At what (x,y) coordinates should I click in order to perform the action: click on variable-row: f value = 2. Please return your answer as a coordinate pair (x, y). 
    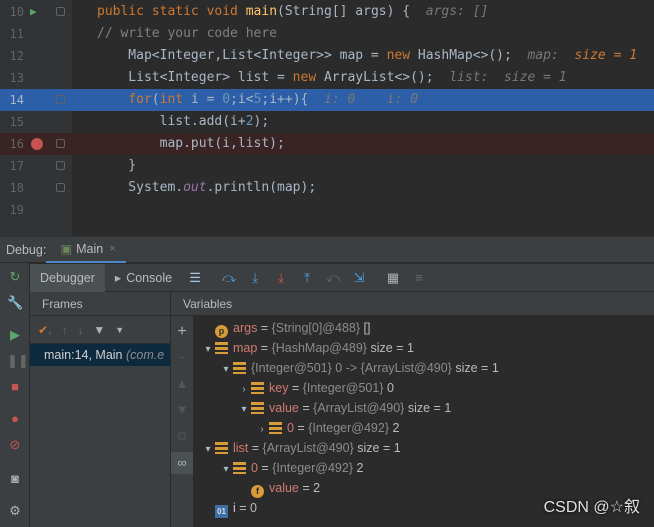
    Looking at the image, I should click on (278, 488).